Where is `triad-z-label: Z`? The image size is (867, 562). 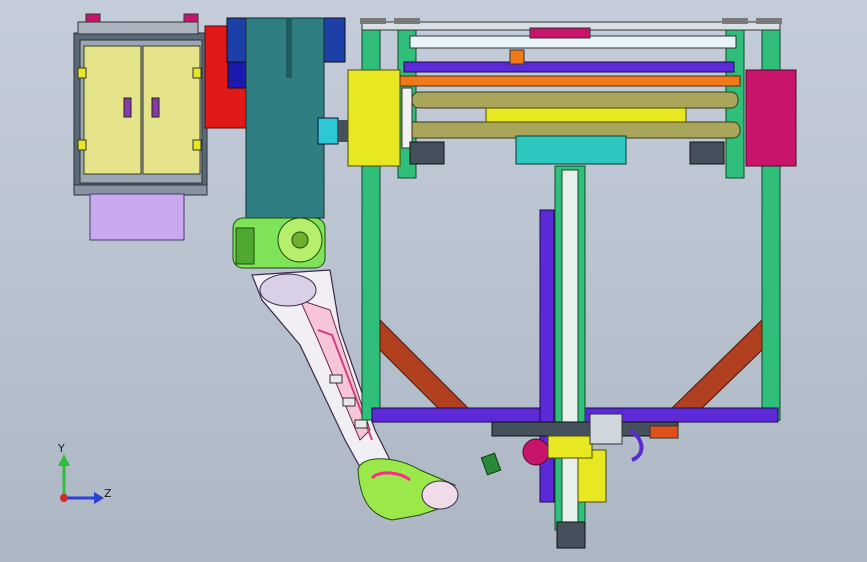 triad-z-label: Z is located at coordinates (108, 493).